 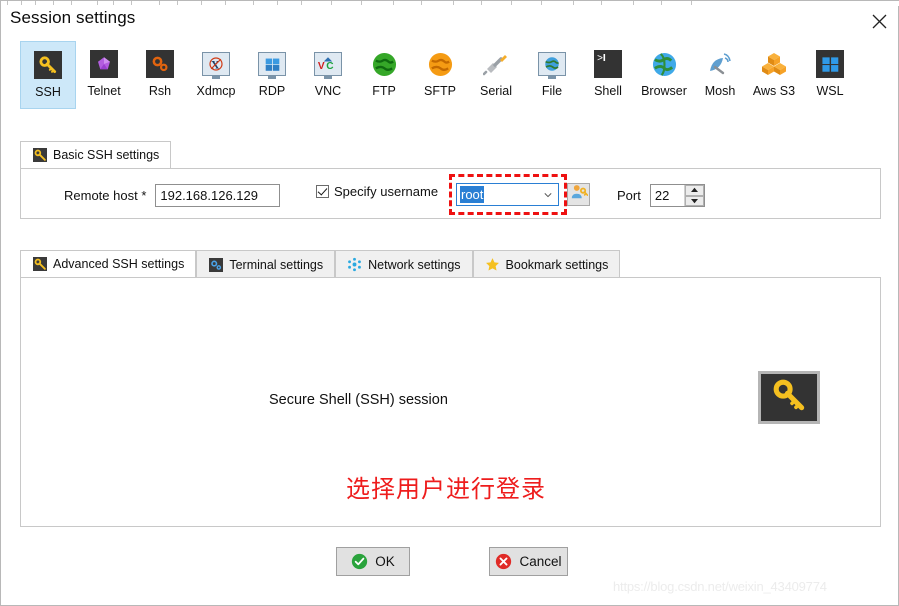 What do you see at coordinates (446, 489) in the screenshot?
I see `annotation-text: 选择用户进行登录` at bounding box center [446, 489].